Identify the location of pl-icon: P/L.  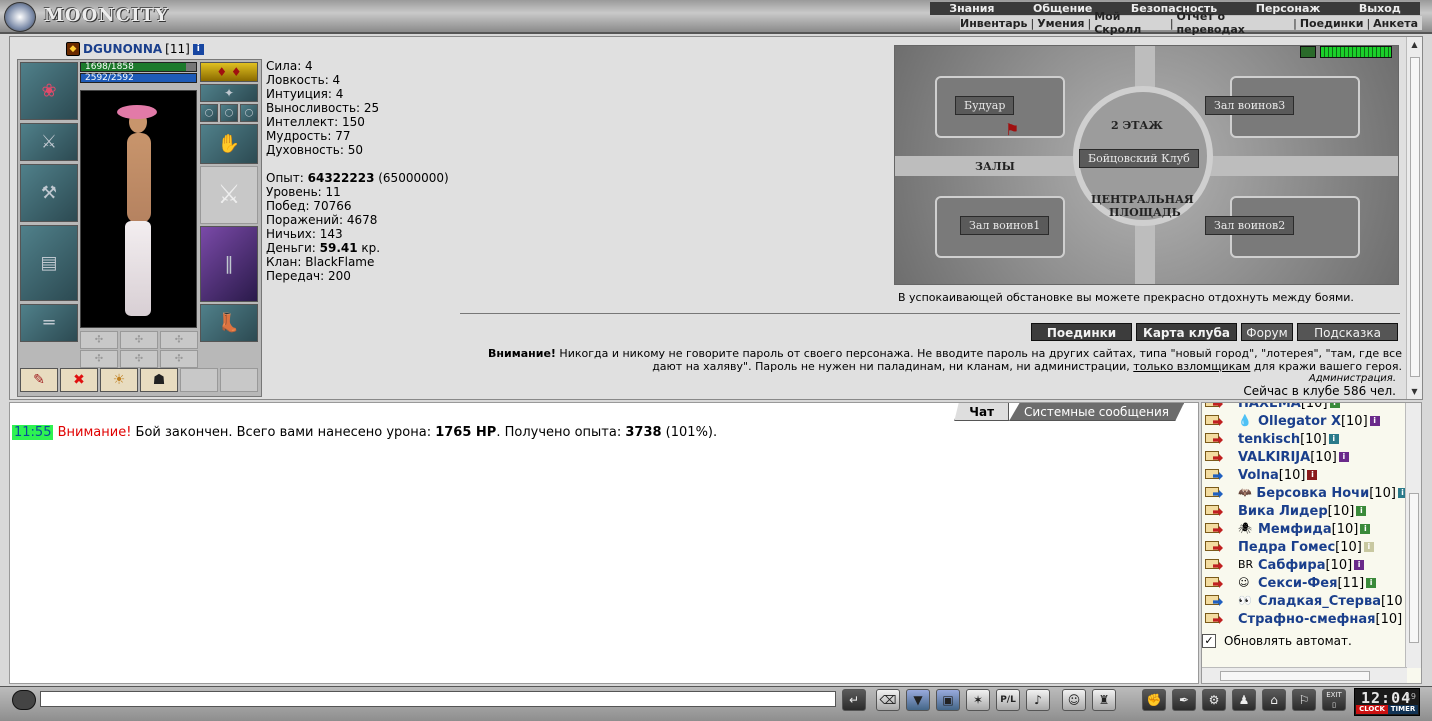
(1008, 700).